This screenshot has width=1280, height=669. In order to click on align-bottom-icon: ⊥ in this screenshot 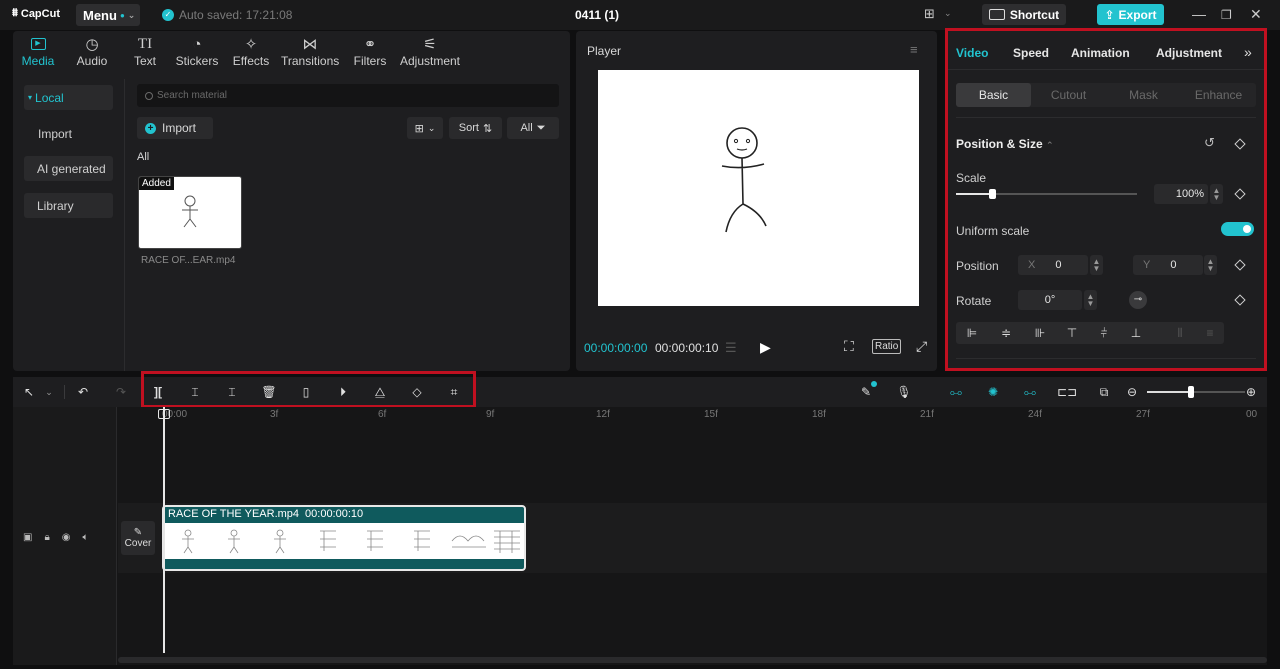, I will do `click(1136, 333)`.